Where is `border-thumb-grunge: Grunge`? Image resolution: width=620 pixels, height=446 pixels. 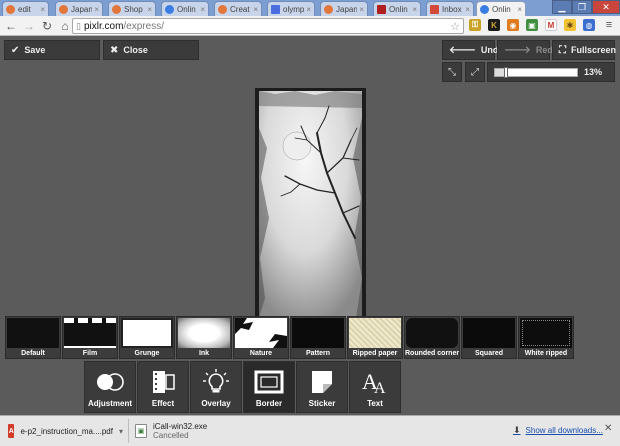
border-thumb-grunge: Grunge is located at coordinates (147, 337).